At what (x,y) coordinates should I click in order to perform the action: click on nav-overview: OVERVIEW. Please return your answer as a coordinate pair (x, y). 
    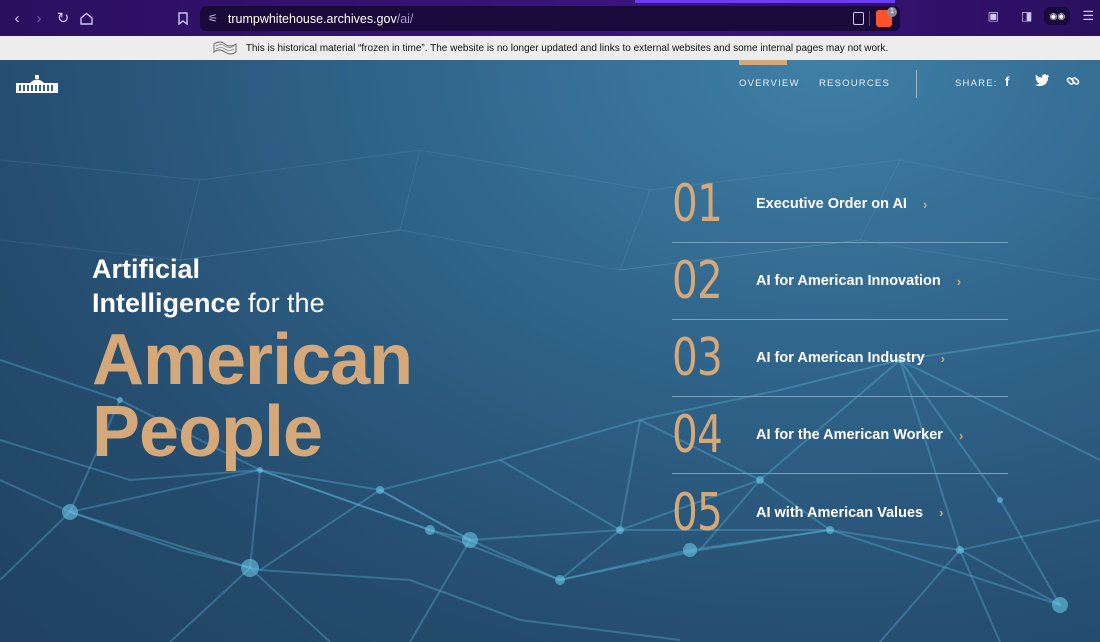
    Looking at the image, I should click on (769, 83).